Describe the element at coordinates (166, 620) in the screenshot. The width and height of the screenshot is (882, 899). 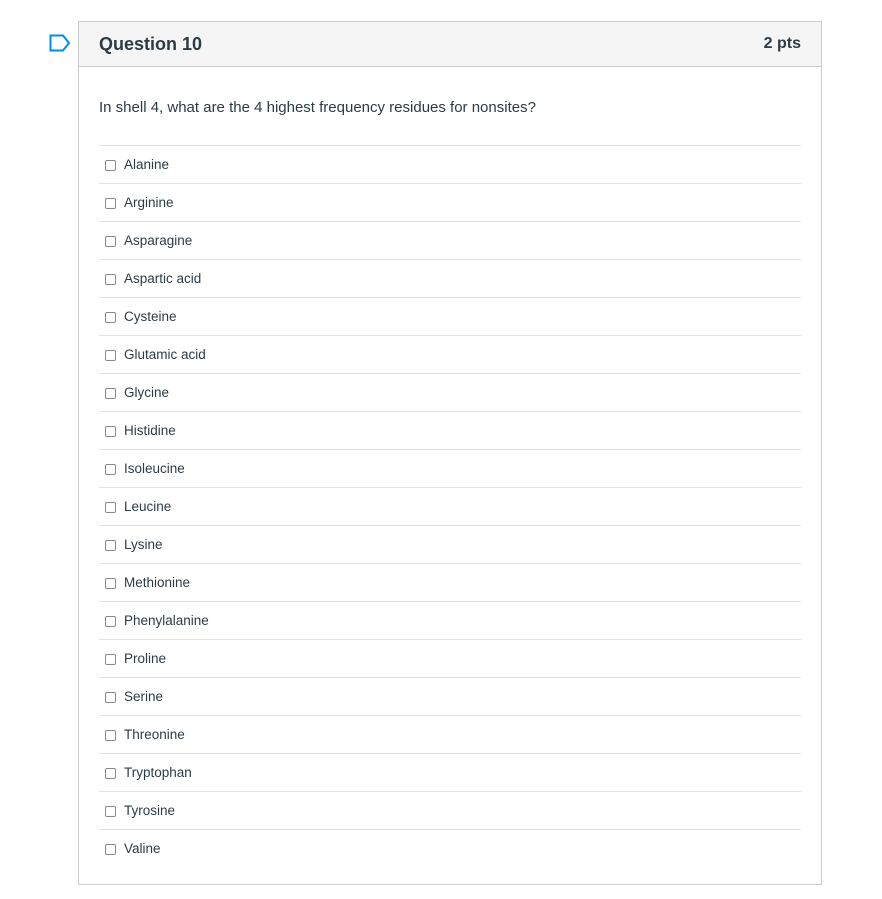
I see `answer-label: Phenylalanine` at that location.